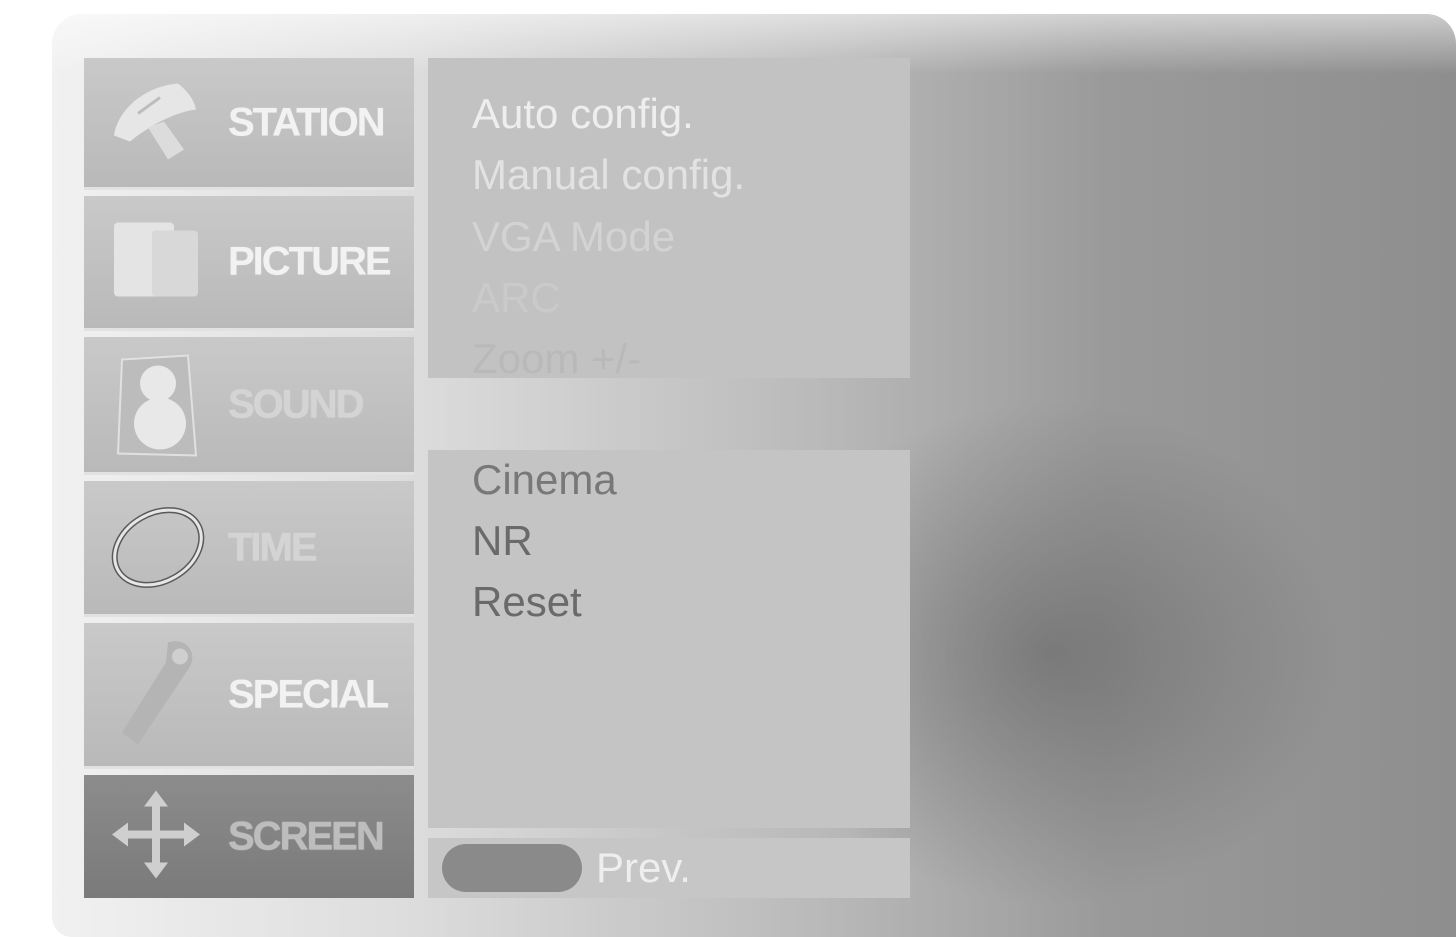 The height and width of the screenshot is (937, 1456). What do you see at coordinates (156, 404) in the screenshot?
I see `speaker-icon` at bounding box center [156, 404].